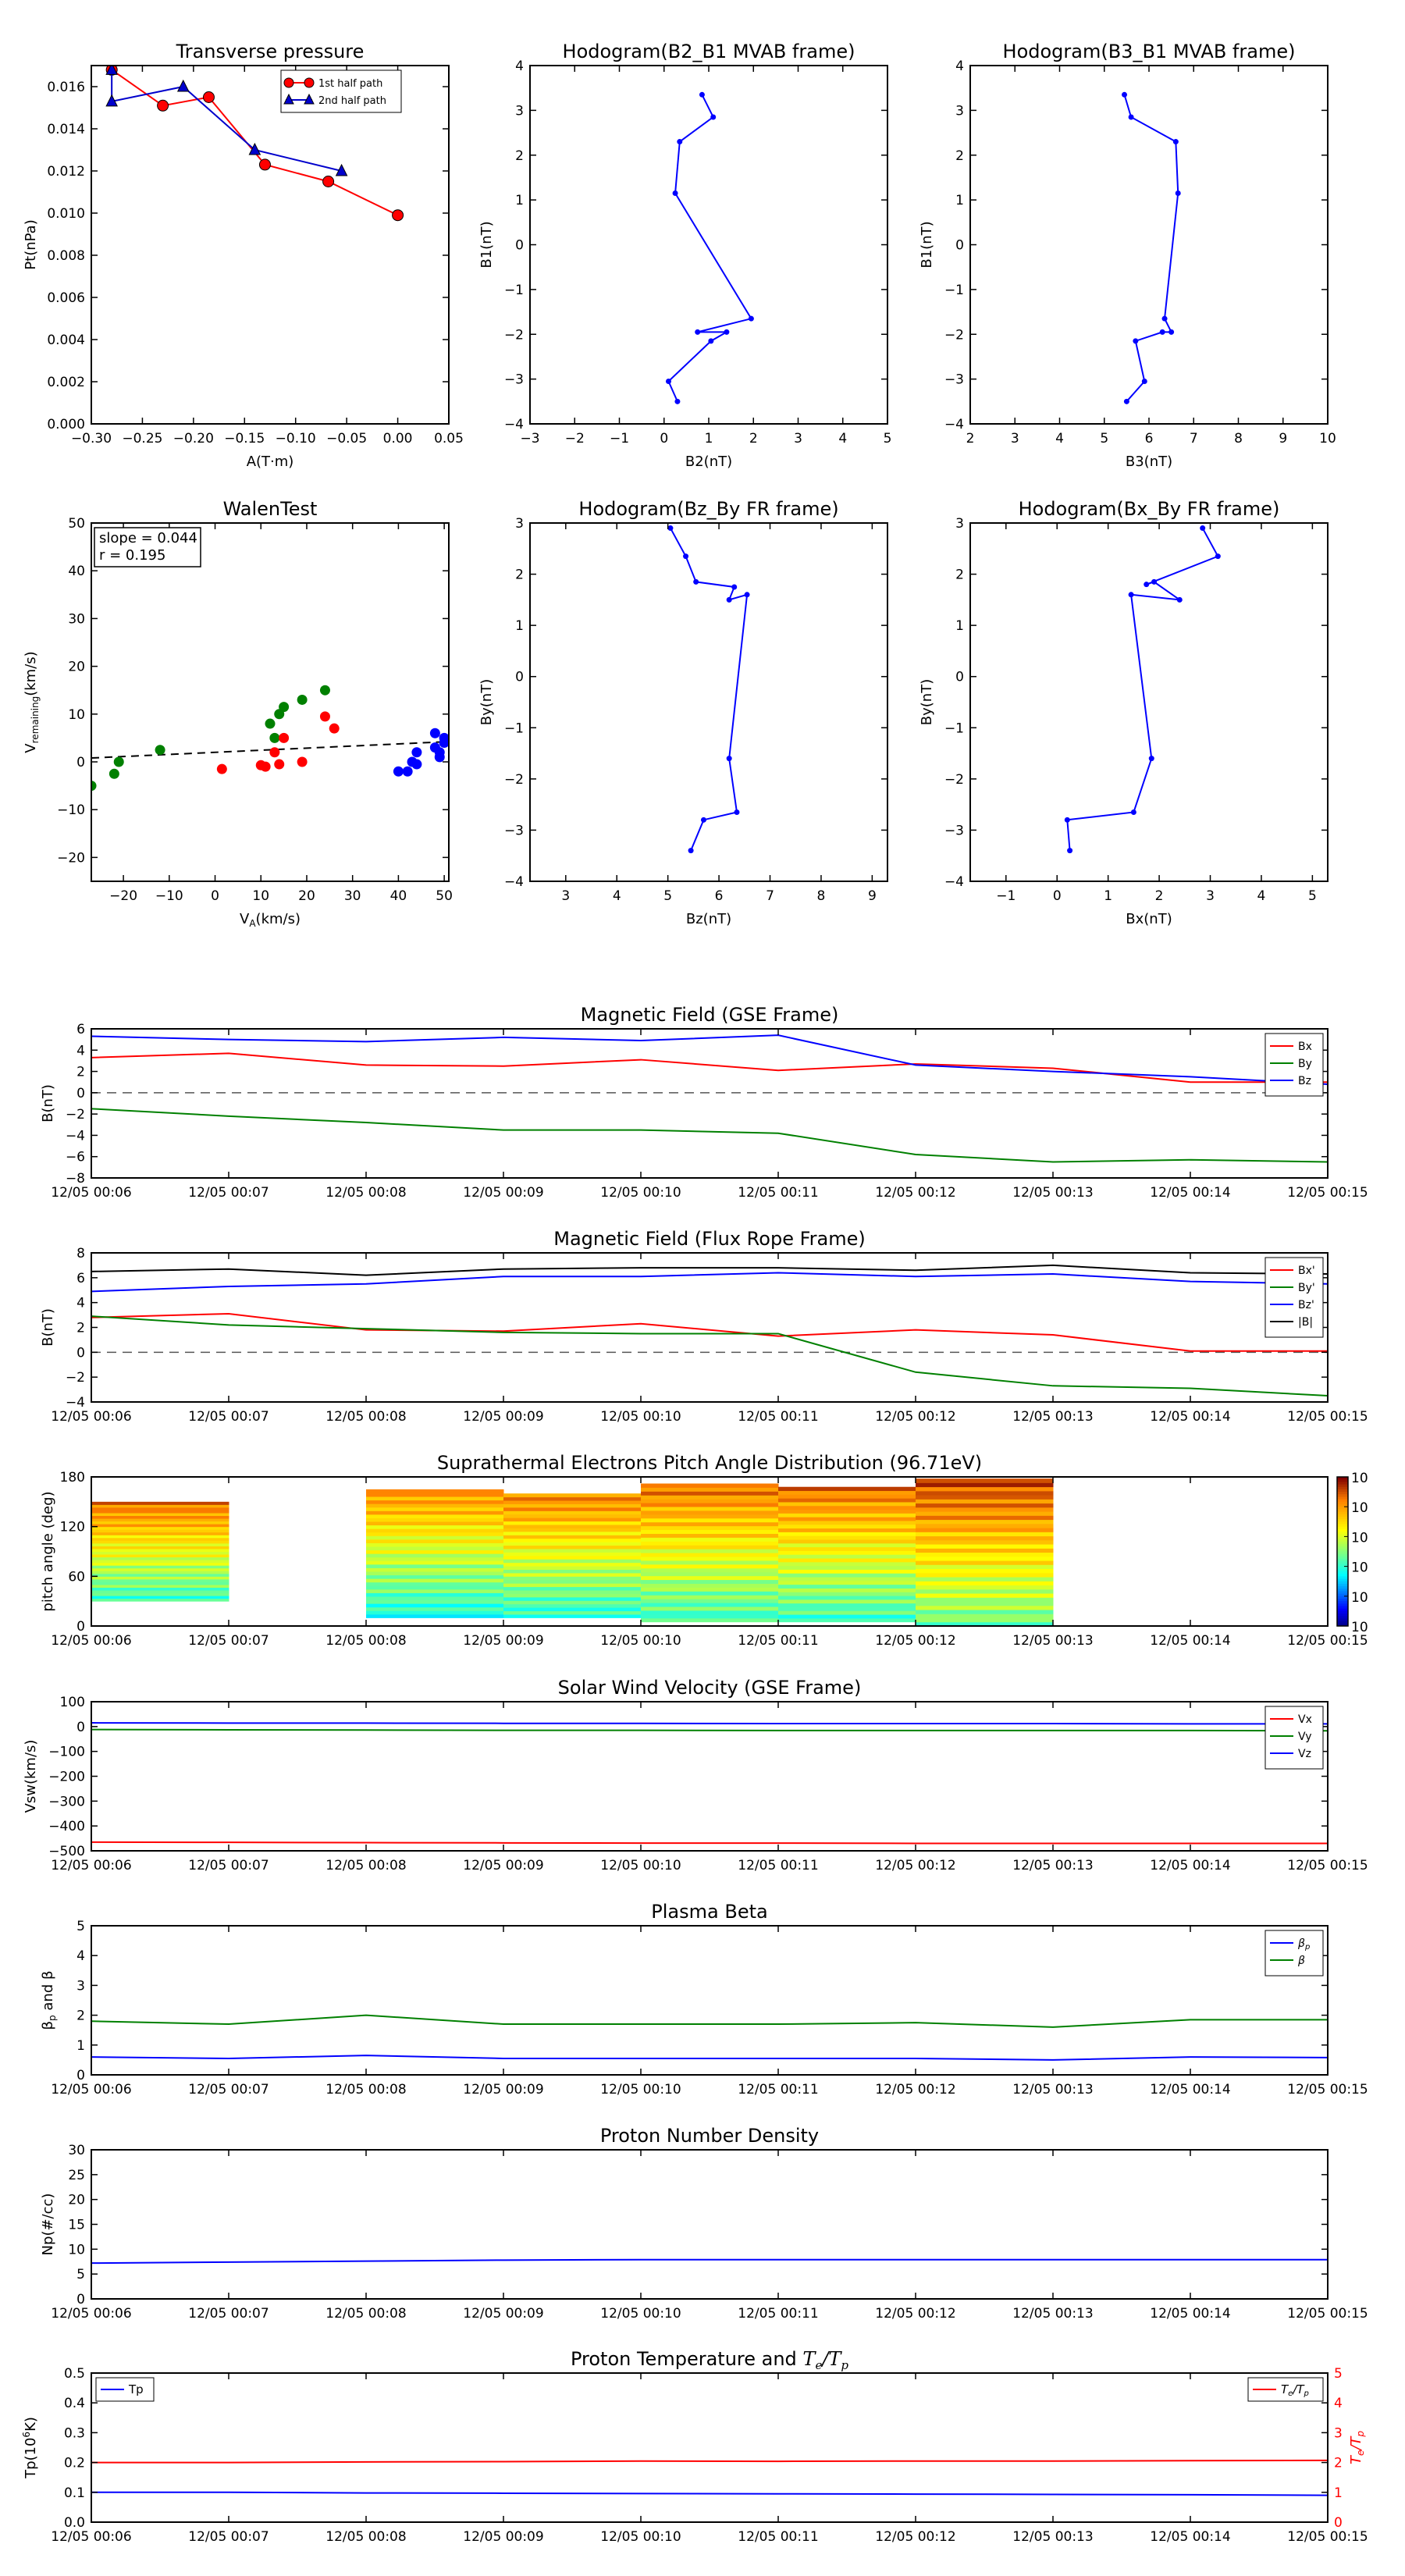 Image resolution: width=1405 pixels, height=2576 pixels. Describe the element at coordinates (1306, 1288) in the screenshot. I see `legend-label: By'` at that location.